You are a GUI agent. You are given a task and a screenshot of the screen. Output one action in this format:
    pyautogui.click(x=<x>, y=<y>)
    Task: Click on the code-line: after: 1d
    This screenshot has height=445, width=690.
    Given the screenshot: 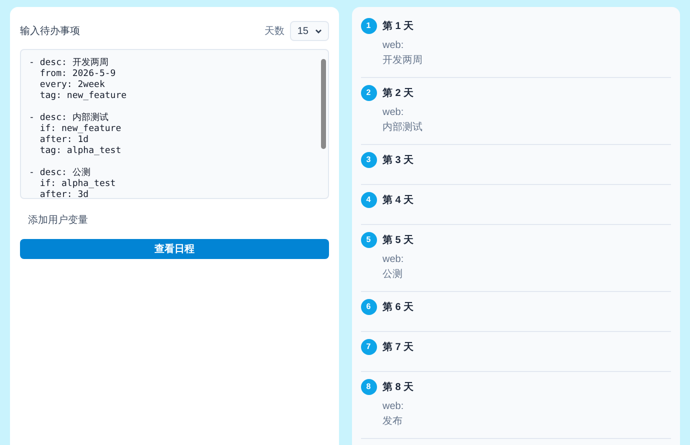 What is the action you would take?
    pyautogui.click(x=64, y=140)
    